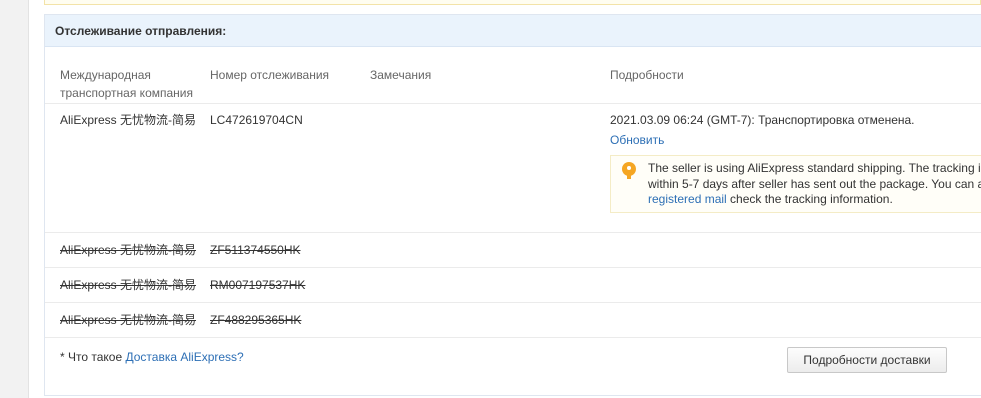  I want to click on carrier-name: AliExpress 无忧物流-简易, so click(128, 120).